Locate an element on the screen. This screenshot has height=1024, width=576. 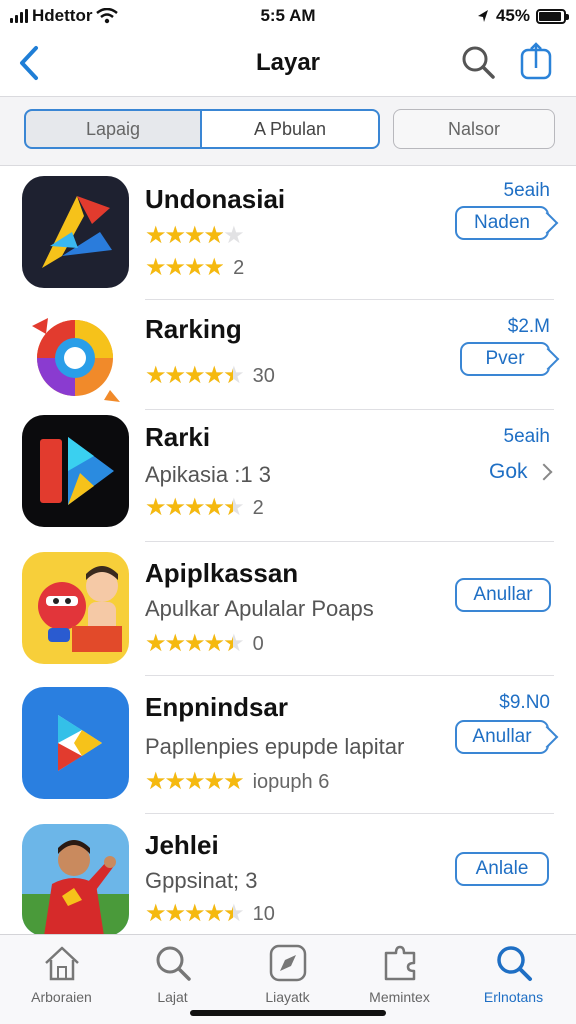
tab-explore: Liayatk is located at coordinates (287, 978).